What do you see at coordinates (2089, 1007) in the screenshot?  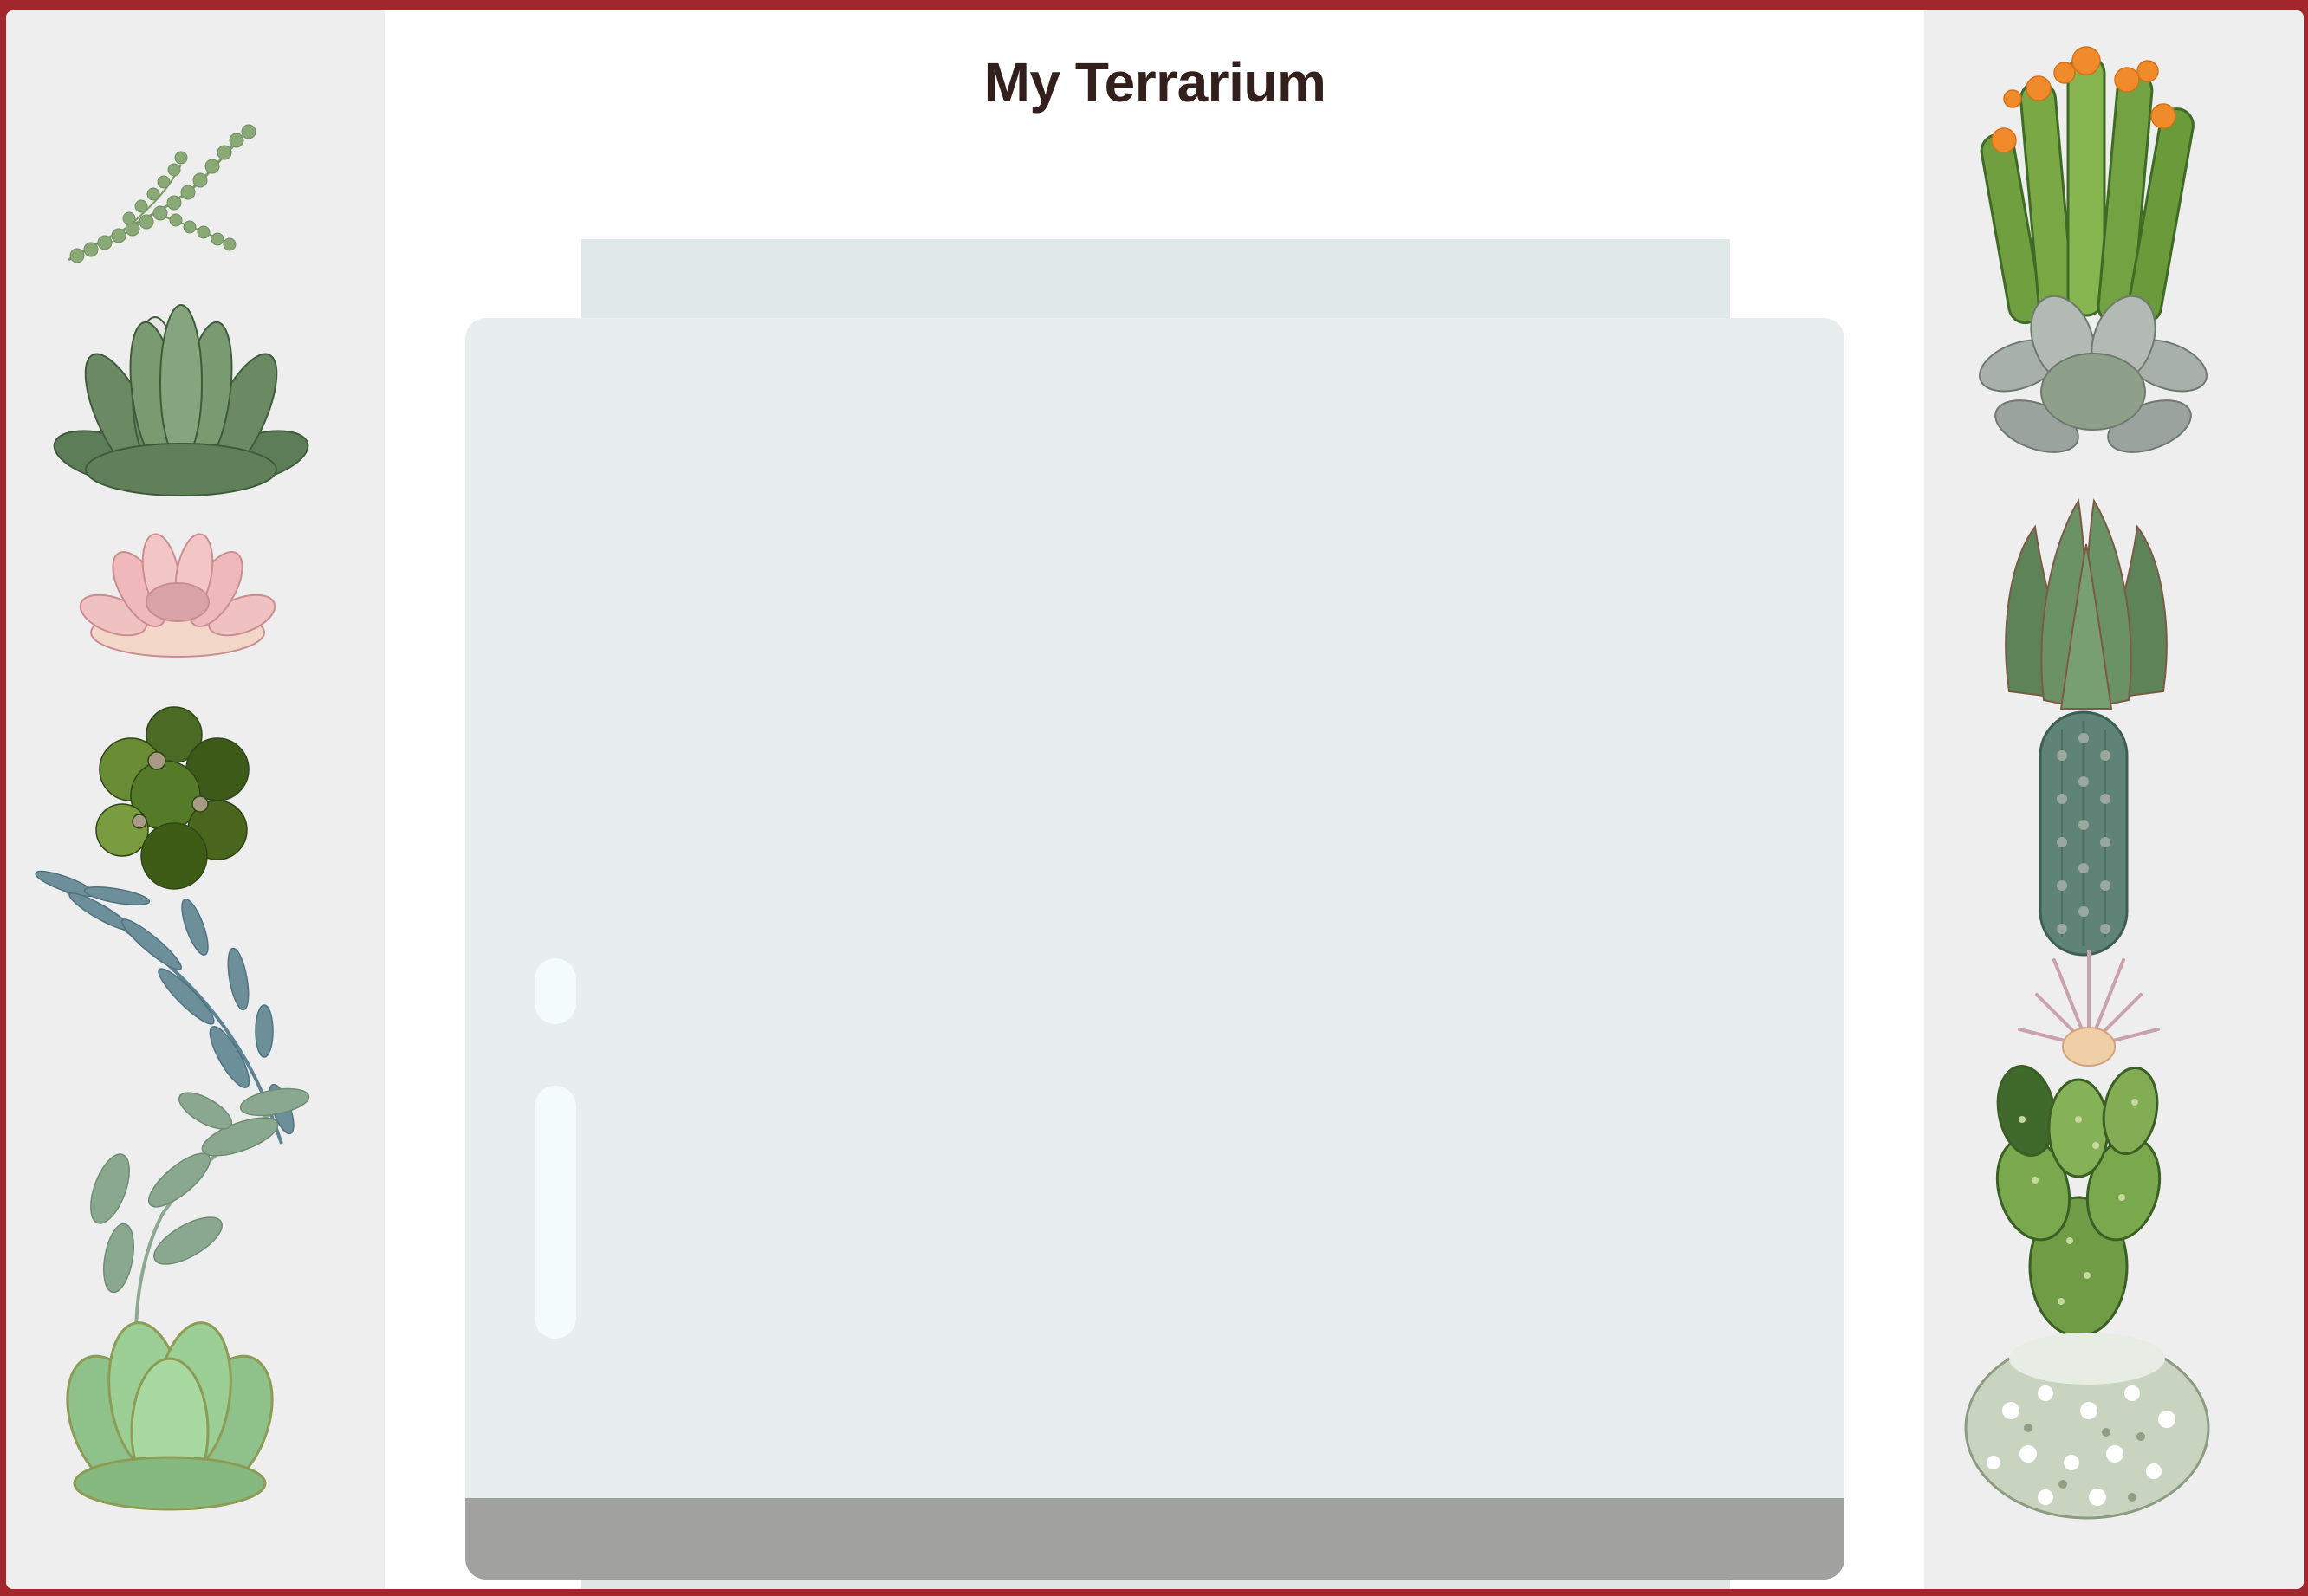 I see `air-plant-flower` at bounding box center [2089, 1007].